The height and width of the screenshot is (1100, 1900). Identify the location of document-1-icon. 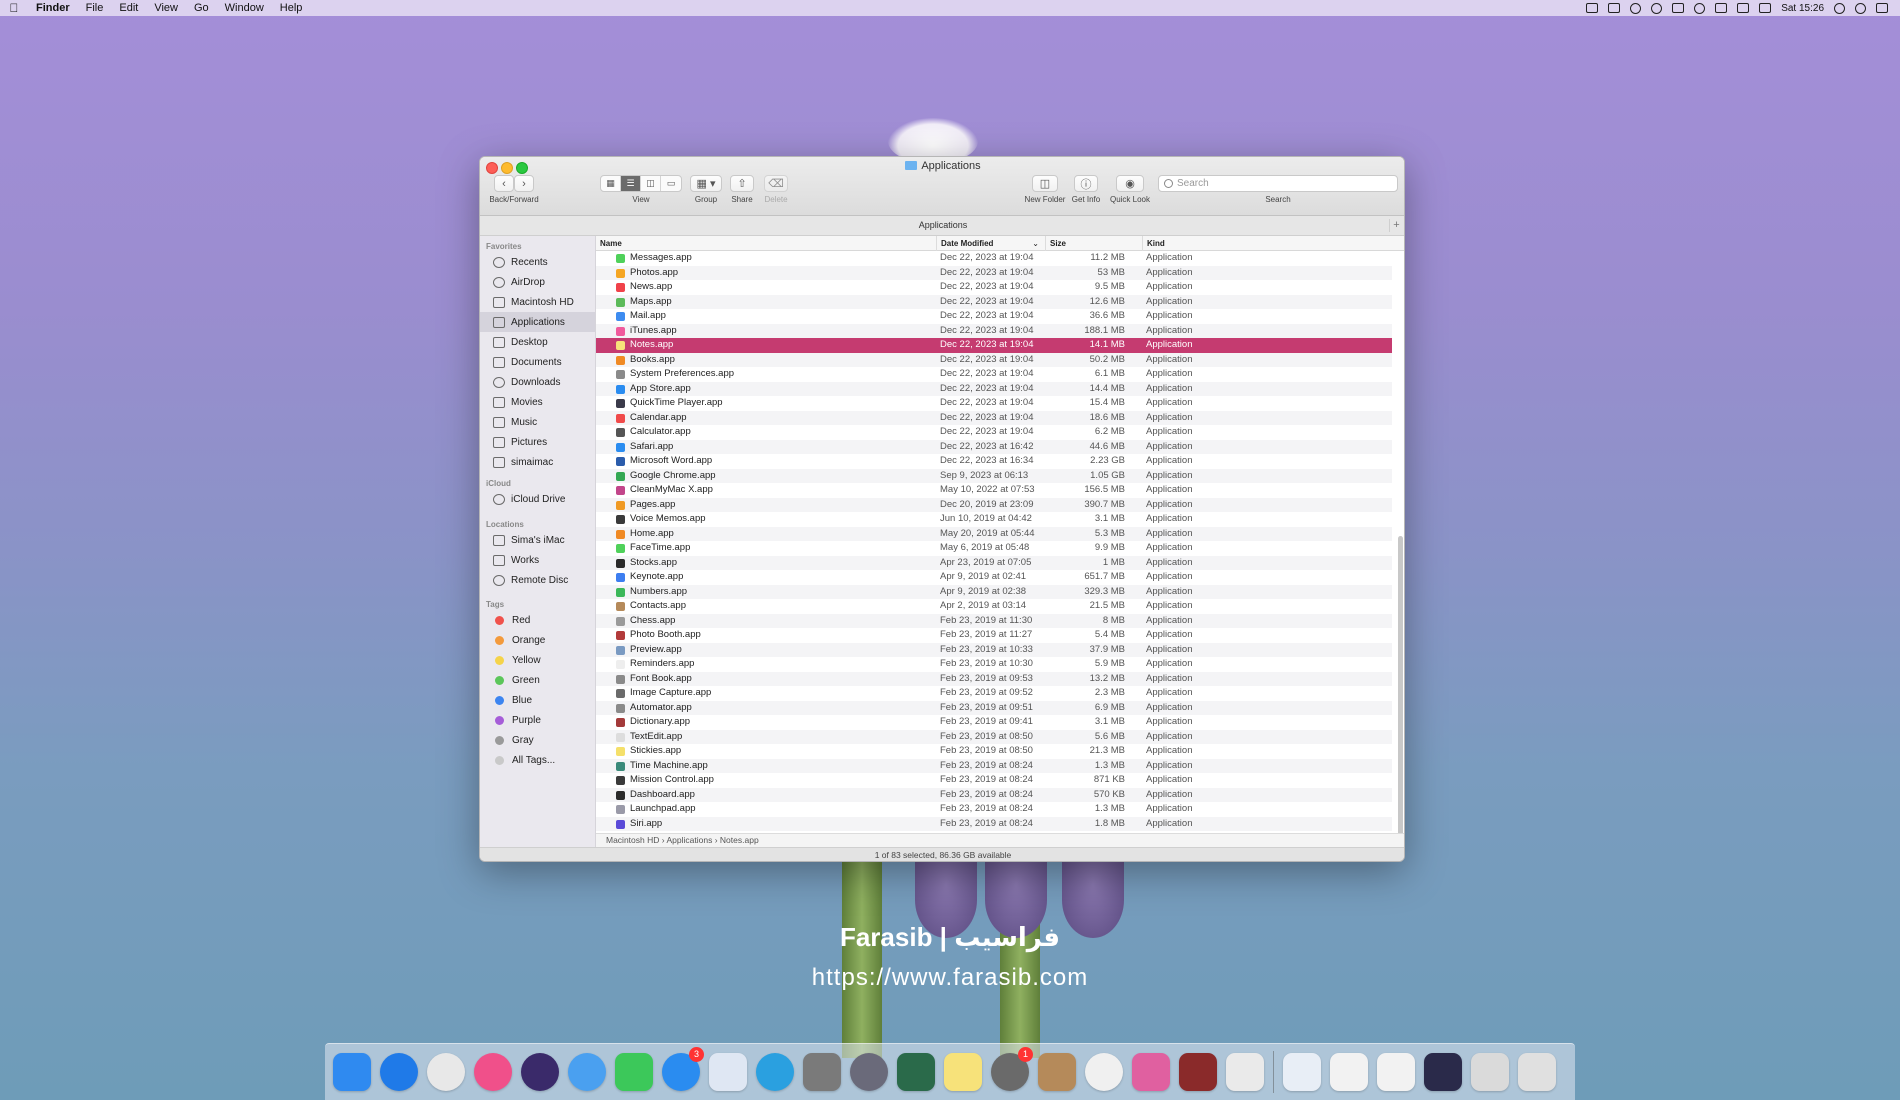
(1302, 1072).